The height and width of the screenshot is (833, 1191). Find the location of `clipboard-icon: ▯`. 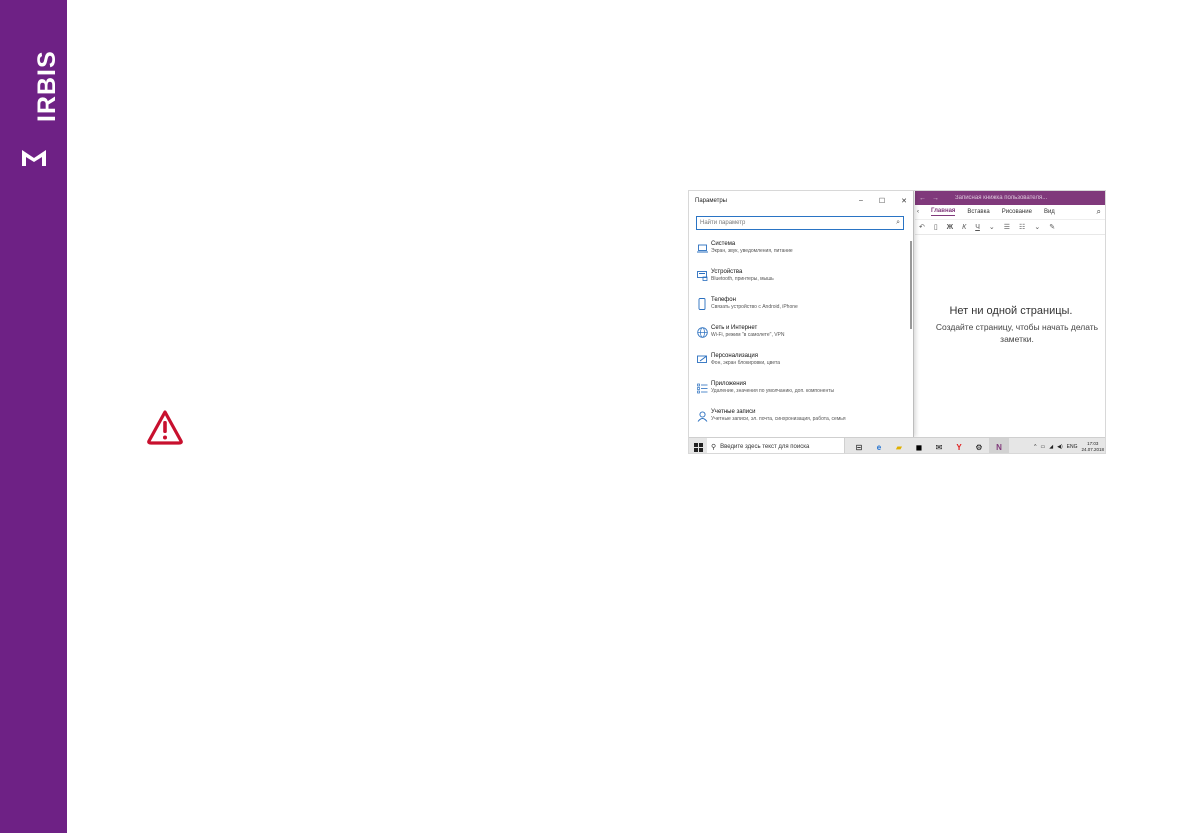

clipboard-icon: ▯ is located at coordinates (936, 227).